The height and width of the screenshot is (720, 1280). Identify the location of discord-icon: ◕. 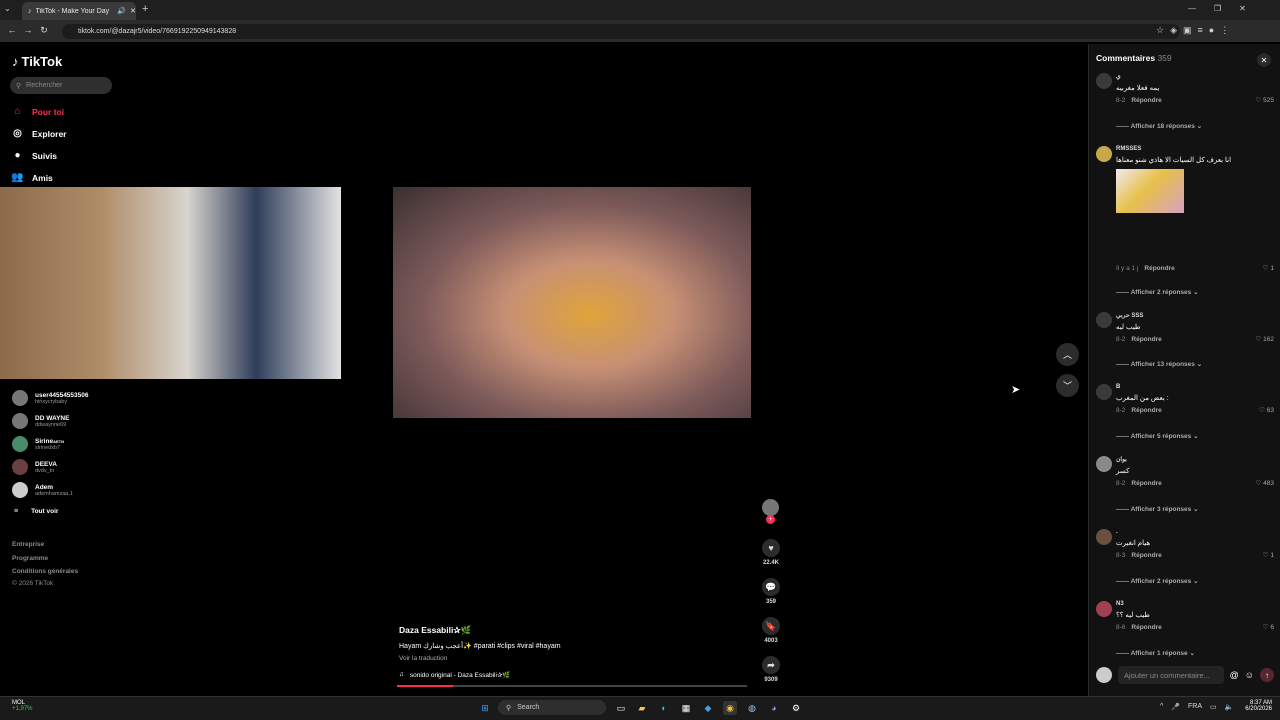
(774, 708).